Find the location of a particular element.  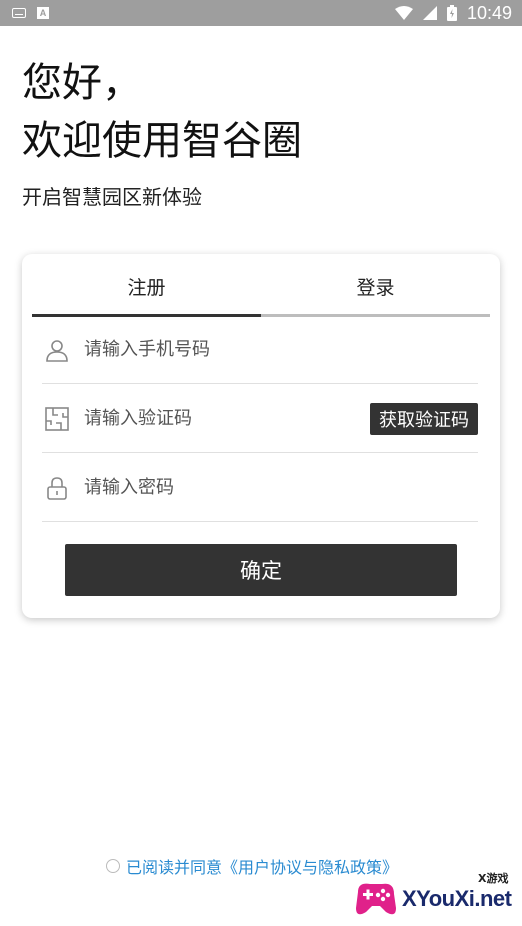

watermark: X游戏 XYouXi.net is located at coordinates (435, 896).